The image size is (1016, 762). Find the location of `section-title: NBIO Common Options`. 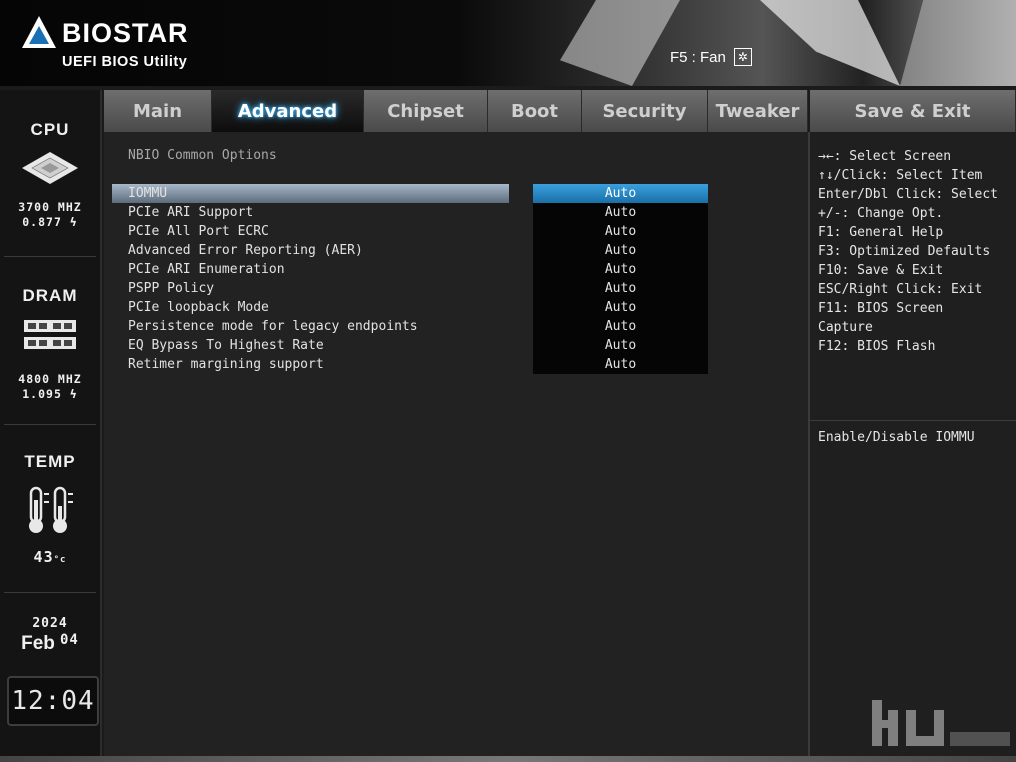

section-title: NBIO Common Options is located at coordinates (202, 155).